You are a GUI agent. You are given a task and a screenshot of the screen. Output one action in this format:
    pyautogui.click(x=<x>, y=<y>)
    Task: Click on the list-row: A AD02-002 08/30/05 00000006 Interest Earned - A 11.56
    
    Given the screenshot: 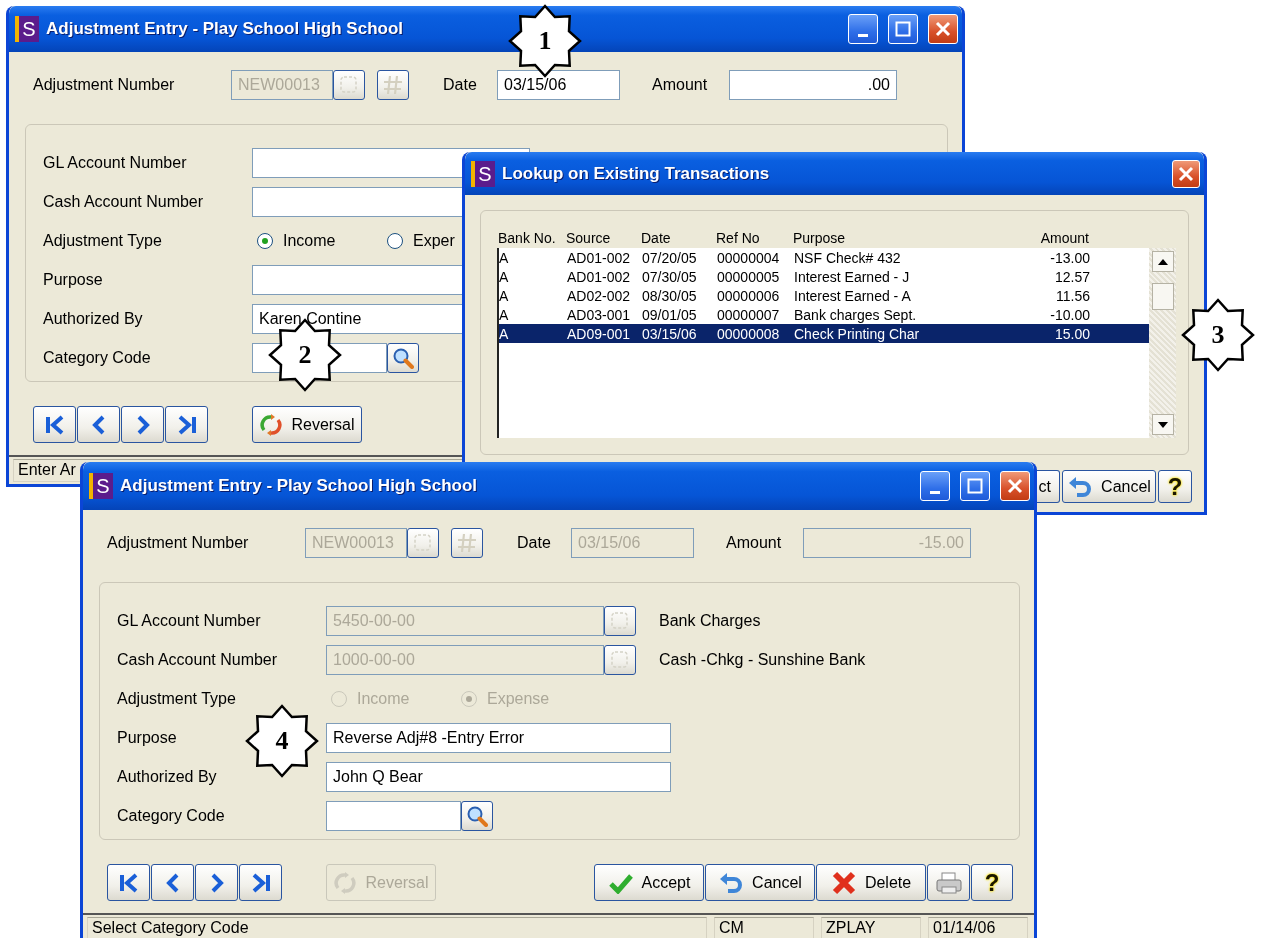 What is the action you would take?
    pyautogui.click(x=824, y=295)
    